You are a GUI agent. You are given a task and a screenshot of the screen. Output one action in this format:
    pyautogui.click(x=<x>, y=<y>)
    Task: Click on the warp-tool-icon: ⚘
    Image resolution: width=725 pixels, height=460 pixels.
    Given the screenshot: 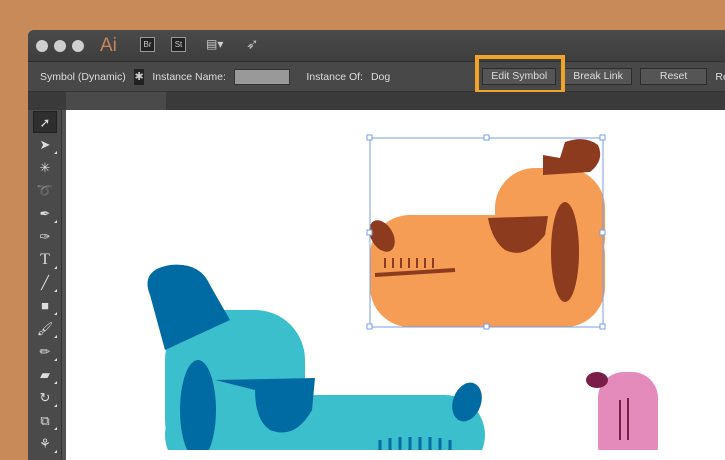 What is the action you would take?
    pyautogui.click(x=45, y=444)
    